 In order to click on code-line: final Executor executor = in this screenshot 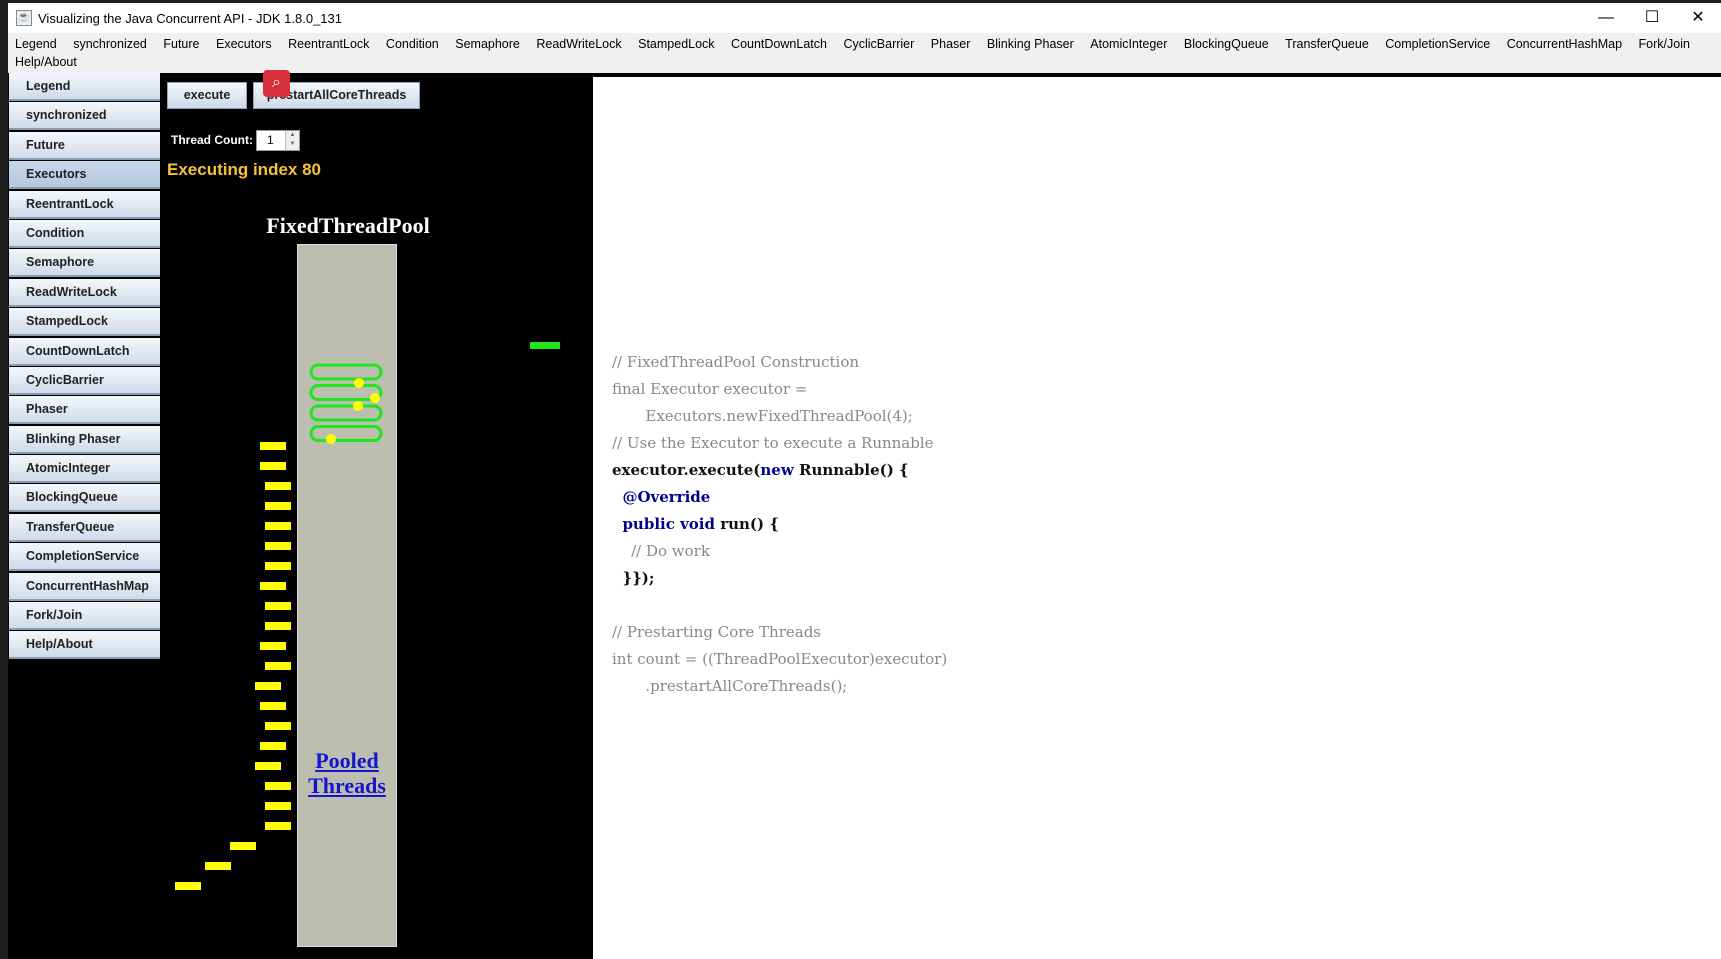, I will do `click(710, 389)`.